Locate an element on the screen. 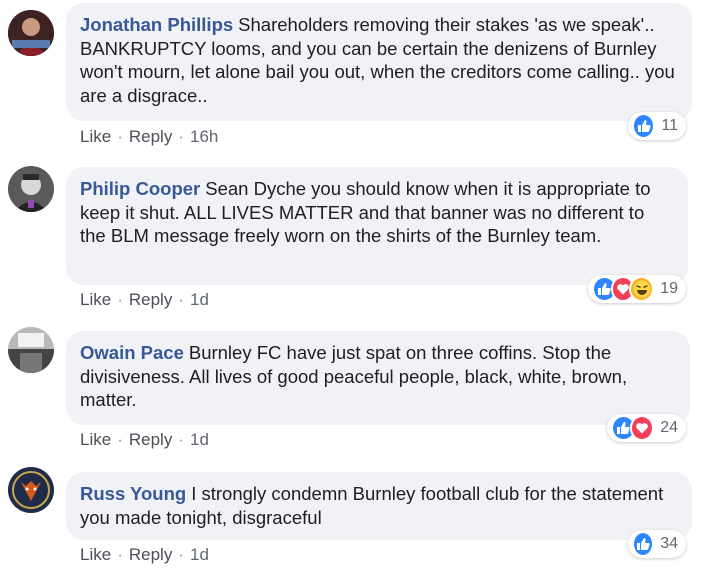 The image size is (726, 573). comment-author: Owain Pace is located at coordinates (132, 352).